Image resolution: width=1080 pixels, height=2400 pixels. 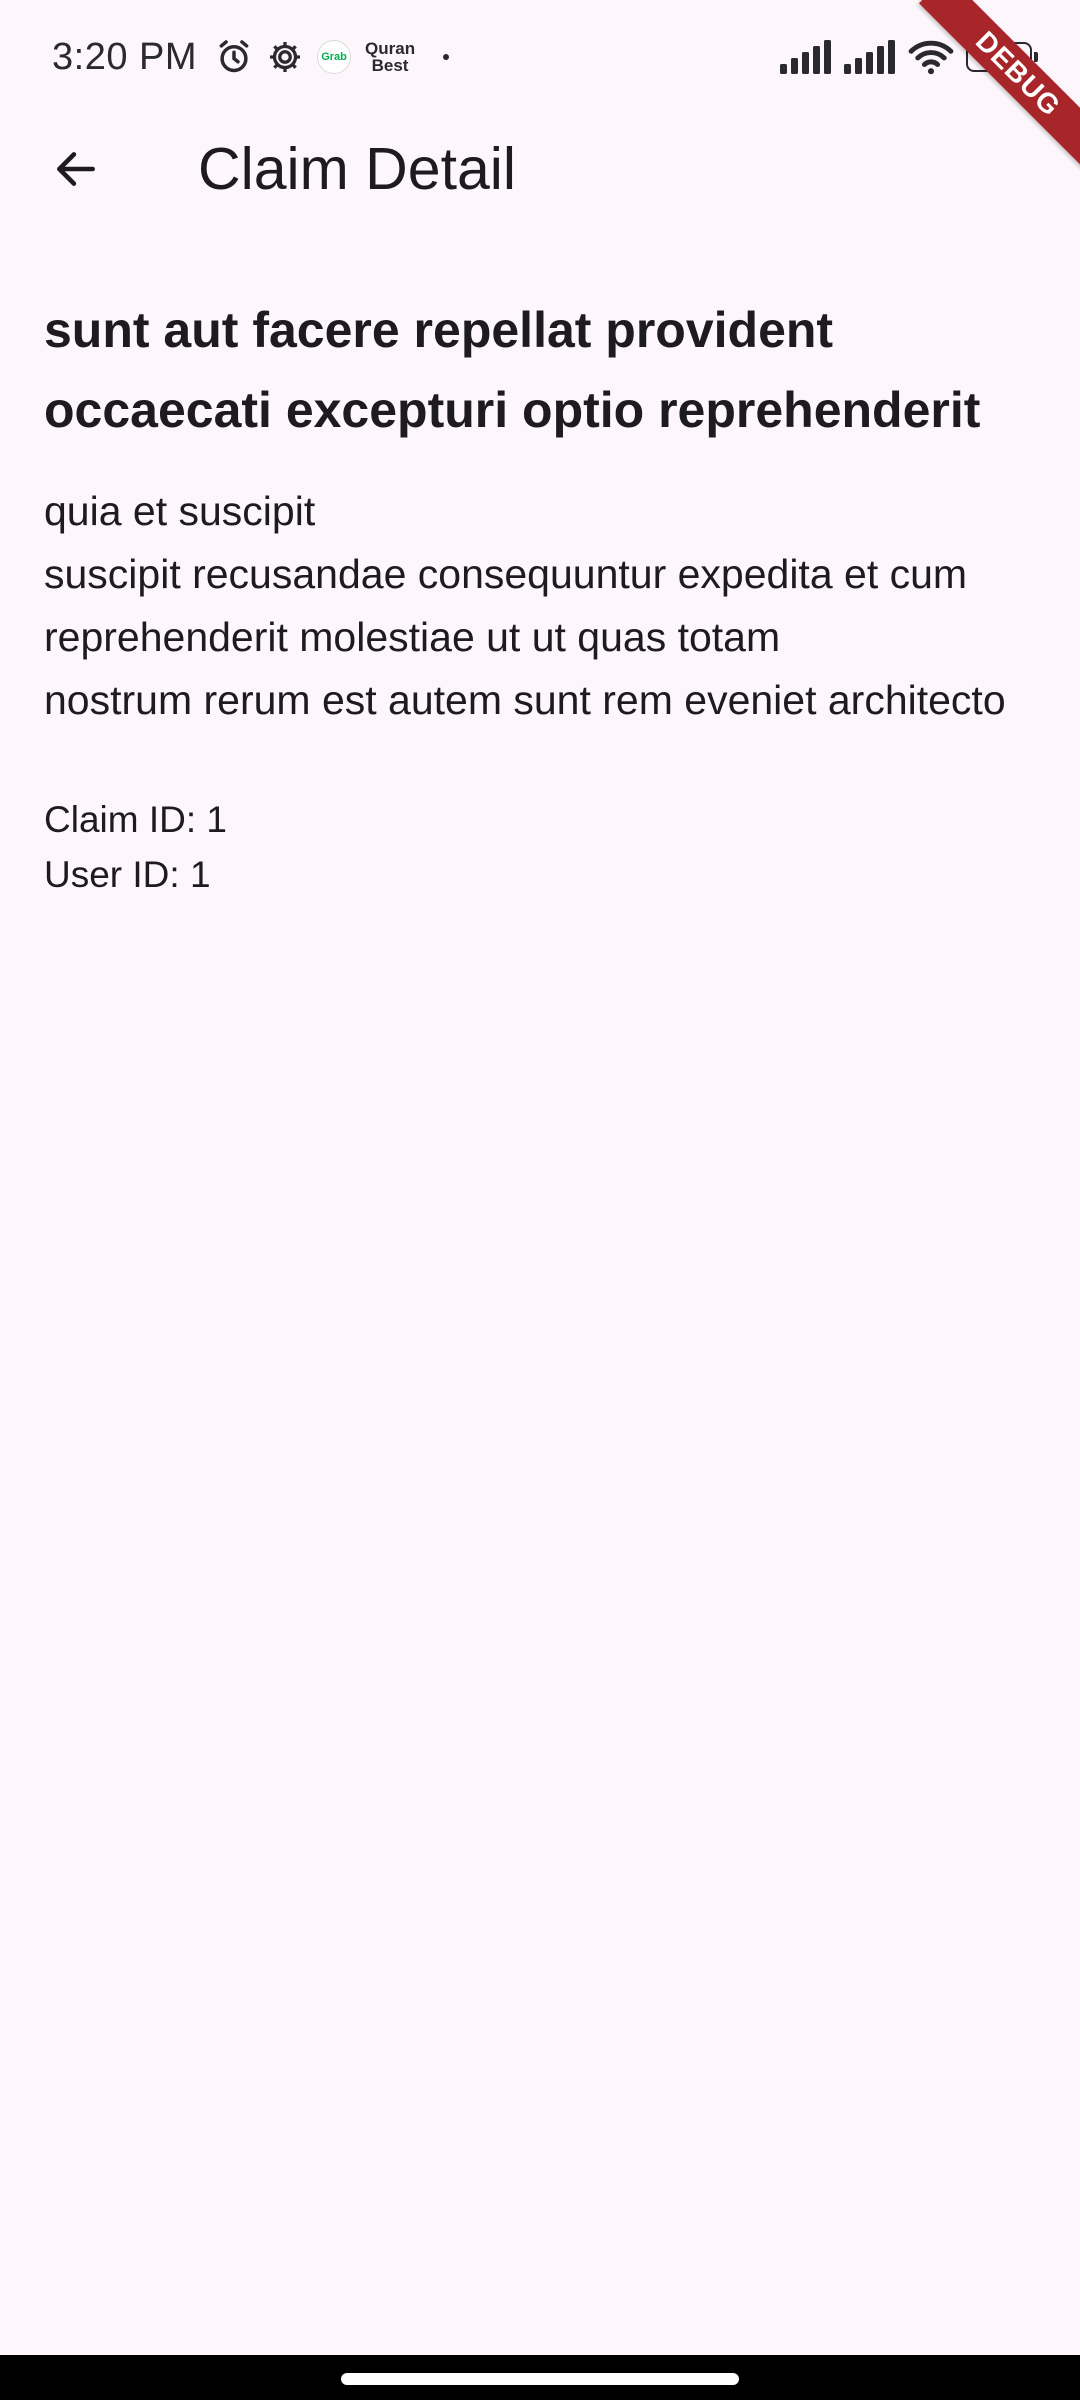 I want to click on user-id-row: User ID: 1, so click(x=539, y=874).